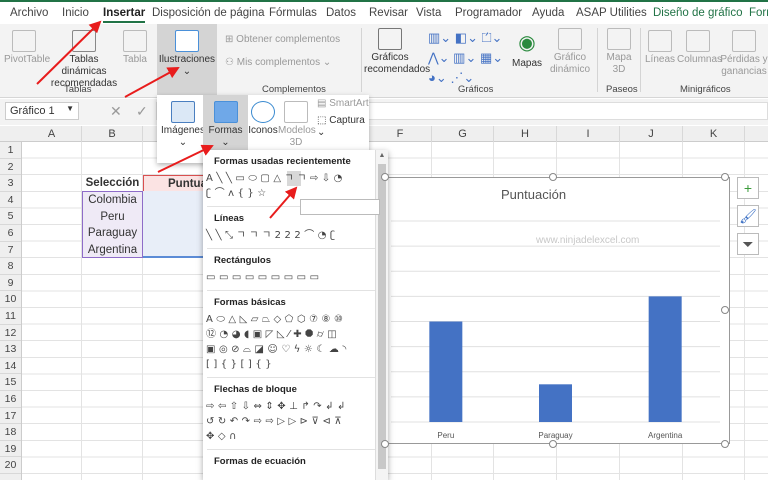 The width and height of the screenshot is (768, 480). I want to click on 3d-map-button: Mapa 3D, so click(619, 52).